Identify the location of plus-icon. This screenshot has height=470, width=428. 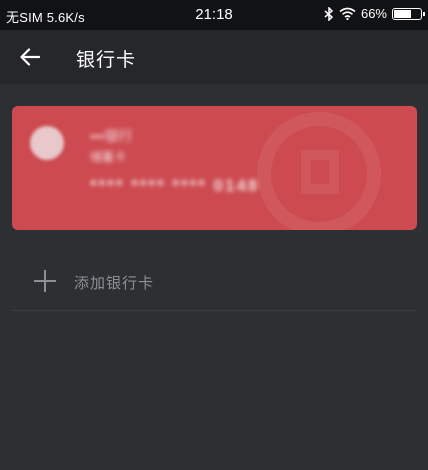
(45, 281).